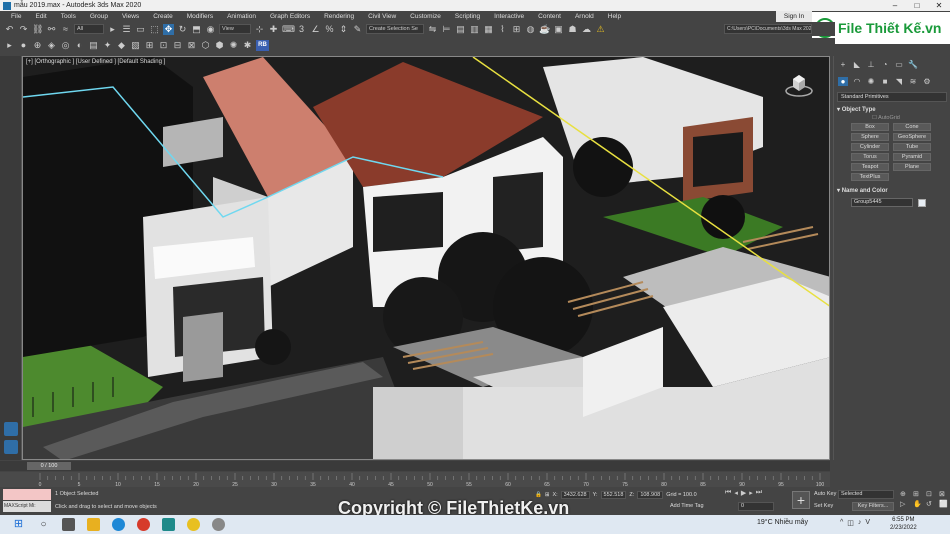  I want to click on xref-icon: ⬢, so click(219, 45).